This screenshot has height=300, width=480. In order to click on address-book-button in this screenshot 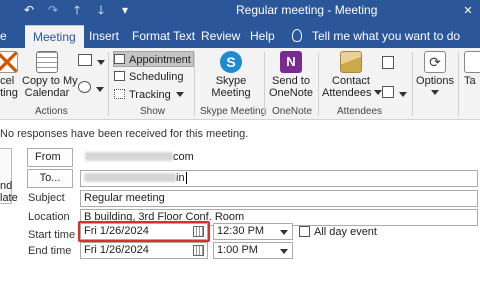, I will do `click(388, 64)`.